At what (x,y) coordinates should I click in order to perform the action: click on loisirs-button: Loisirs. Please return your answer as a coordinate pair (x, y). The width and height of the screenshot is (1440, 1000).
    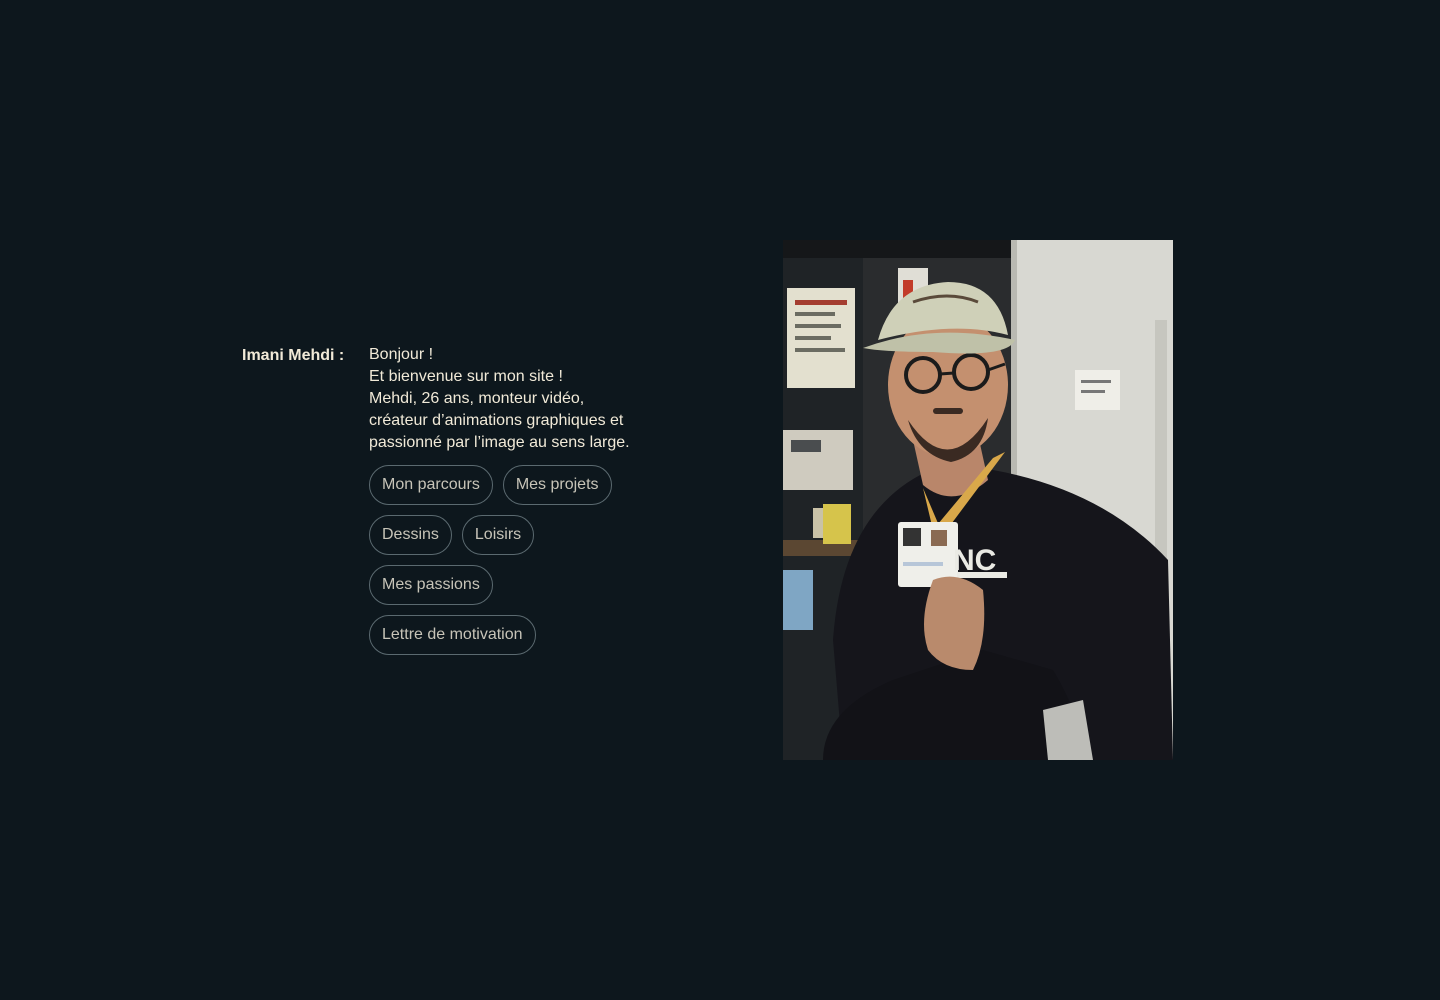
    Looking at the image, I should click on (498, 535).